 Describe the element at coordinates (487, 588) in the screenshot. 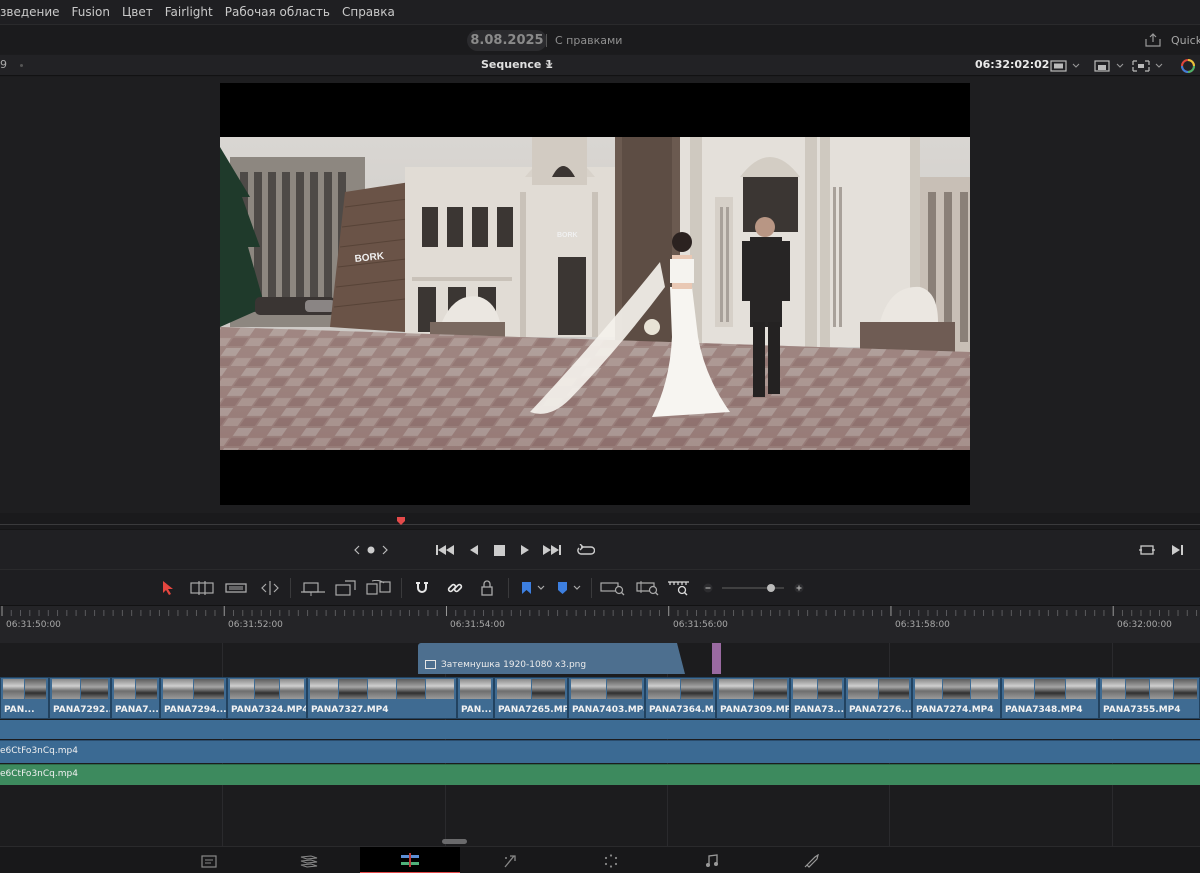

I see `position-lock-button` at that location.